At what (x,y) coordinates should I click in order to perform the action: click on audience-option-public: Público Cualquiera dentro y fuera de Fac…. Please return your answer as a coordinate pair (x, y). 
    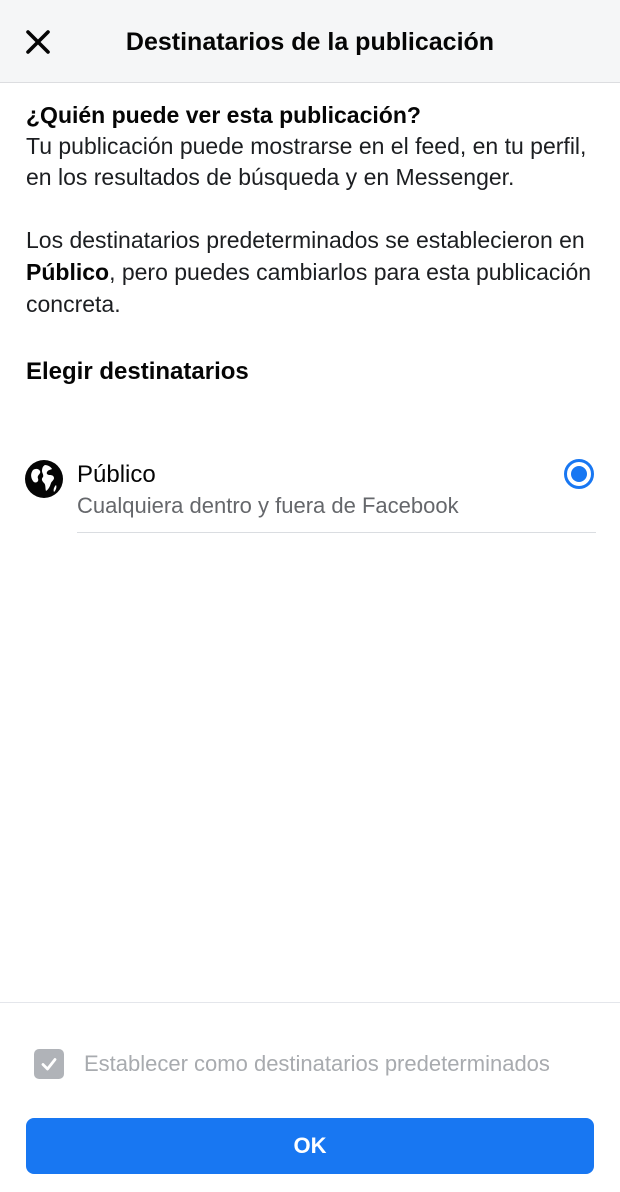
    Looking at the image, I should click on (310, 495).